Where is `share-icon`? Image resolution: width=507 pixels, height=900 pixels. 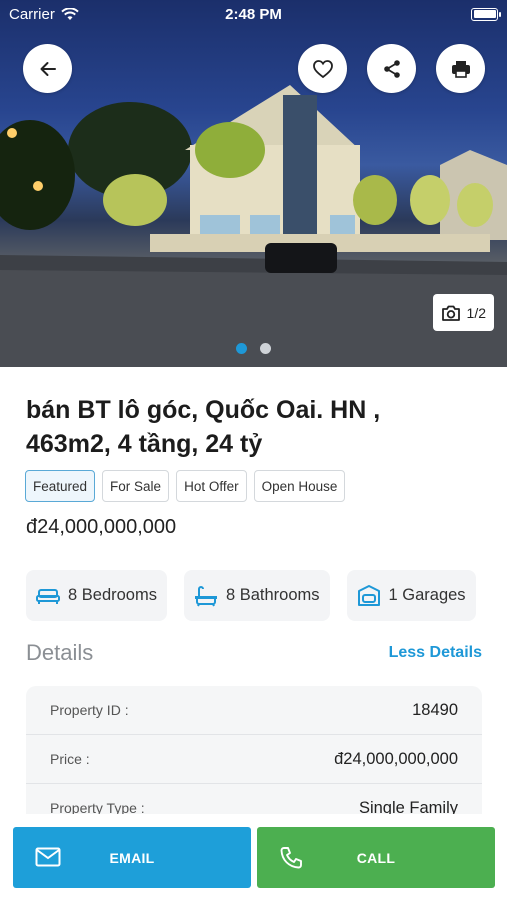 share-icon is located at coordinates (391, 68).